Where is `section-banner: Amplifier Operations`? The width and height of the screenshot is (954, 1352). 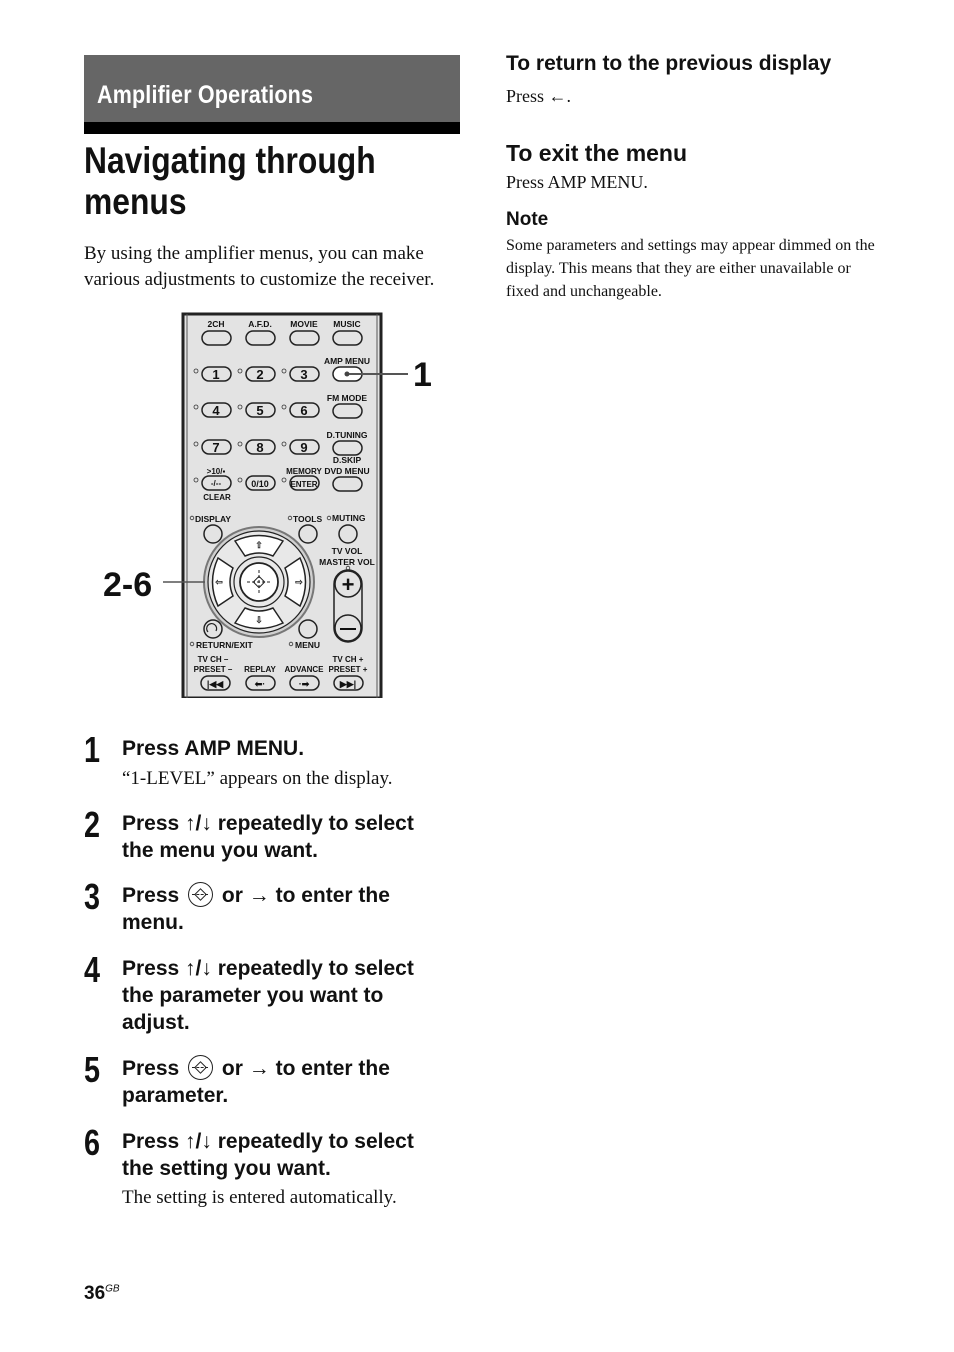 section-banner: Amplifier Operations is located at coordinates (272, 94).